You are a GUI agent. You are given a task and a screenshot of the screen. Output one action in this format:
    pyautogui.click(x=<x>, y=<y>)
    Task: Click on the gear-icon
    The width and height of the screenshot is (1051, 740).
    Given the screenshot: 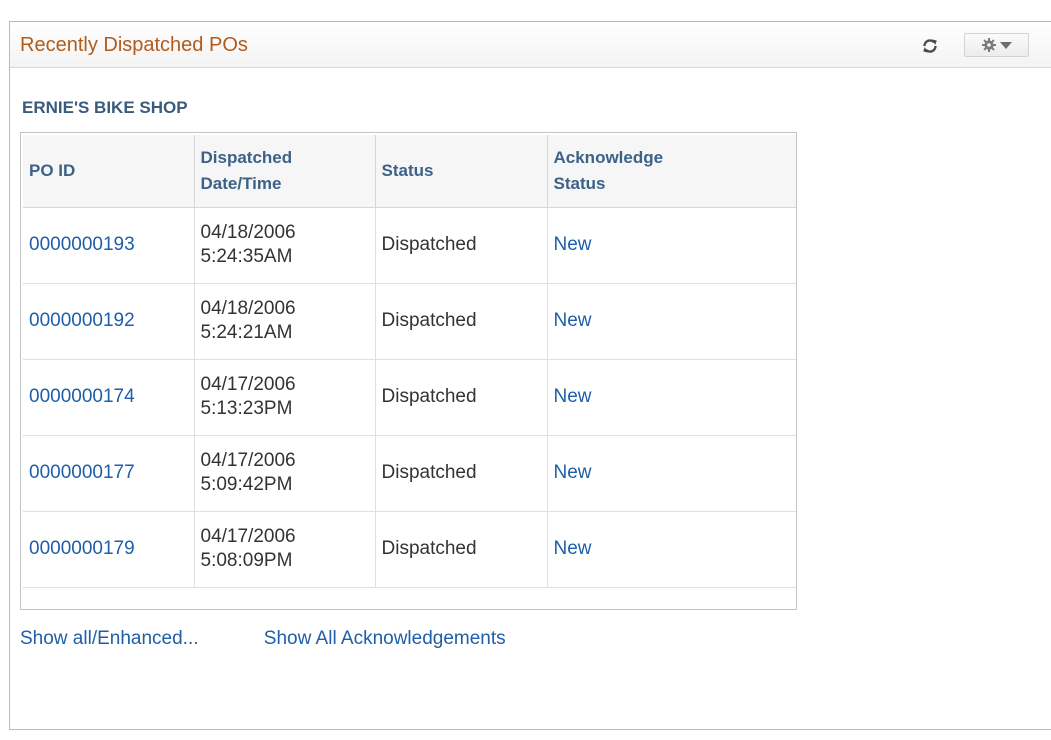 What is the action you would take?
    pyautogui.click(x=988, y=45)
    